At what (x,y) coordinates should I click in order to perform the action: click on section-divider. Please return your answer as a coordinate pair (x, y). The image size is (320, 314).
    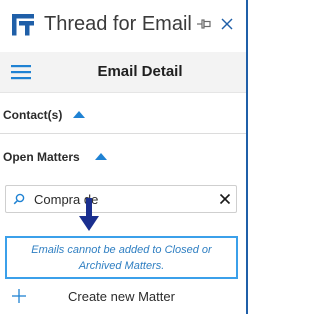
    Looking at the image, I should click on (123, 133).